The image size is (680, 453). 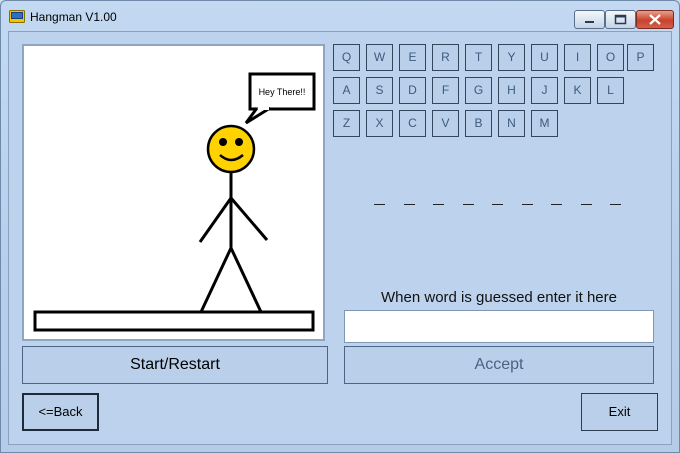 I want to click on key-a: A, so click(x=346, y=90).